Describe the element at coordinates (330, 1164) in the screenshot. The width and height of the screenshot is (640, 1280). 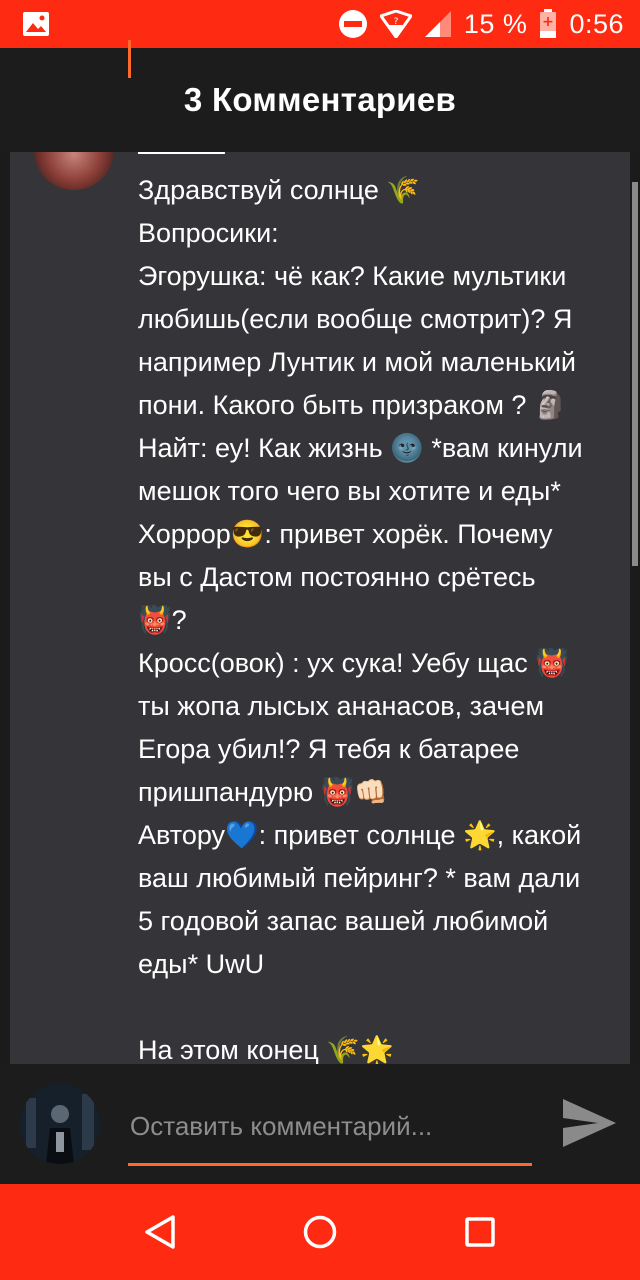
I see `comment-input-underline` at that location.